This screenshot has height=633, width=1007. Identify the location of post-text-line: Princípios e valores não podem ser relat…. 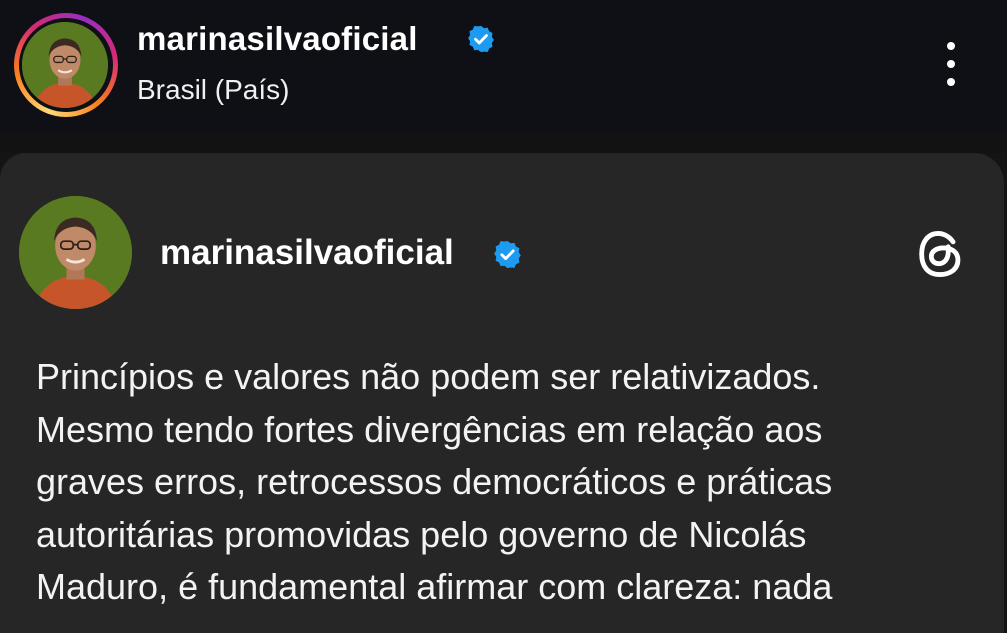
(428, 376).